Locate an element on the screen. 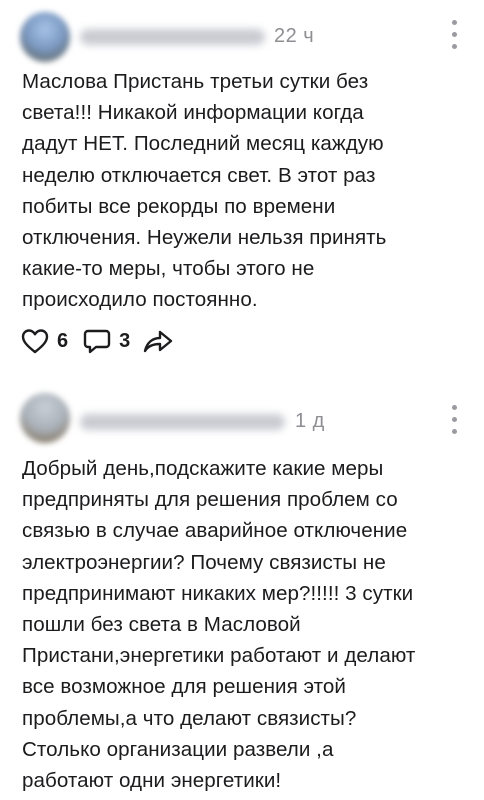  like-button: 6 is located at coordinates (44, 341).